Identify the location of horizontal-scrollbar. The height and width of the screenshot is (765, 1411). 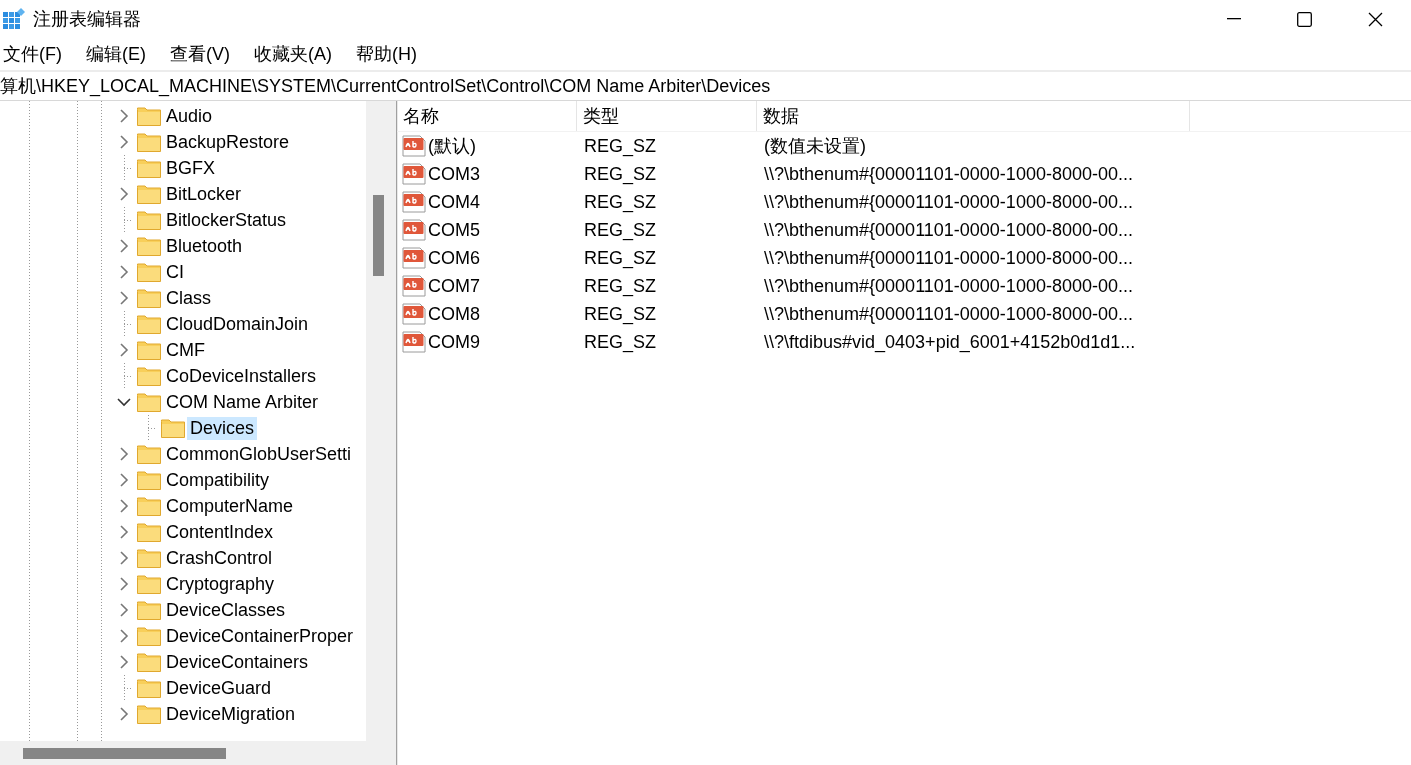
(183, 753).